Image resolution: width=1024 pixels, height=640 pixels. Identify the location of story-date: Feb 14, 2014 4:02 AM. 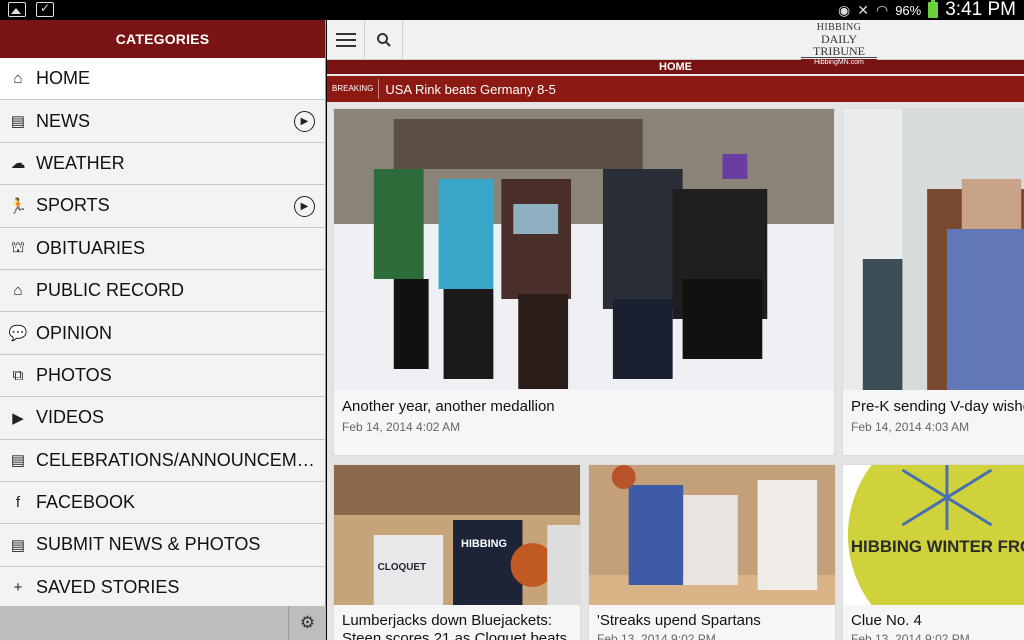
(401, 427).